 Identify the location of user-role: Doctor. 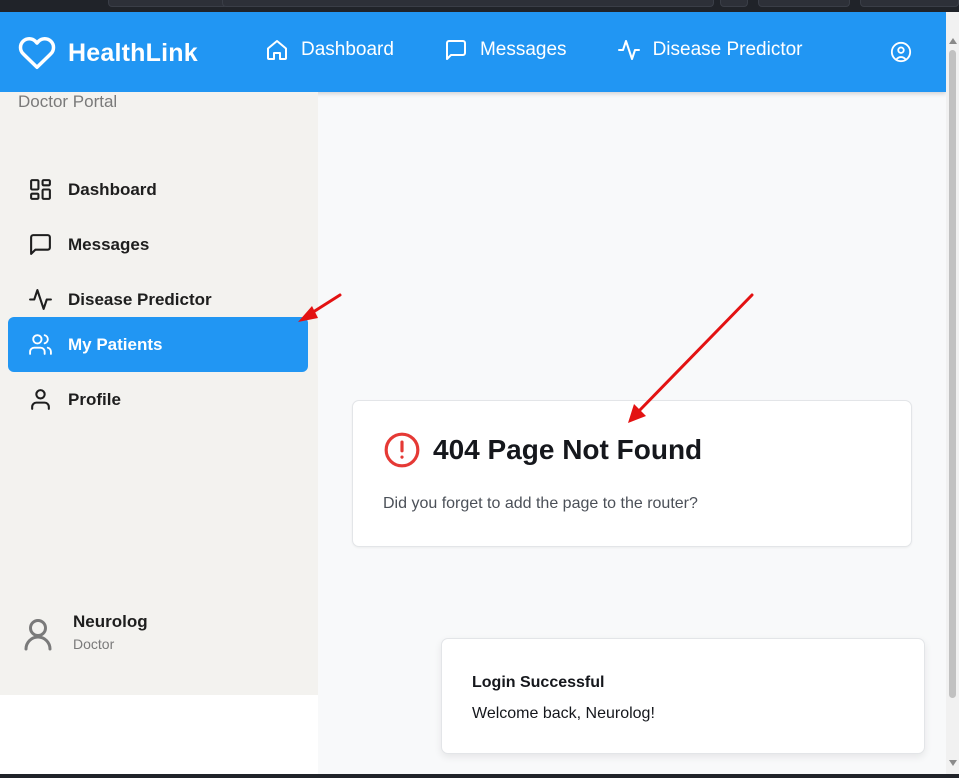
(94, 644).